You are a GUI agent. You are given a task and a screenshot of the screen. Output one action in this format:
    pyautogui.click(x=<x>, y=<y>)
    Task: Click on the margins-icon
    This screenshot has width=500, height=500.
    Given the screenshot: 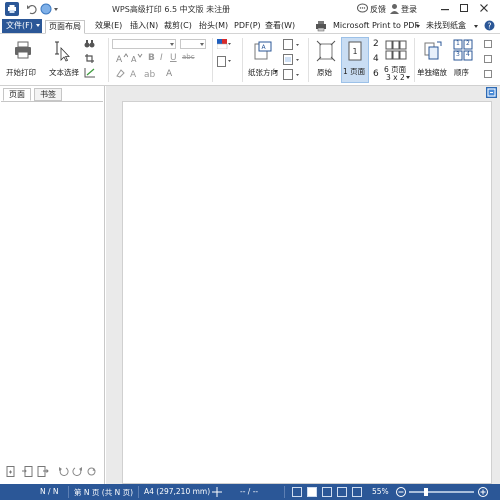 What is the action you would take?
    pyautogui.click(x=291, y=45)
    